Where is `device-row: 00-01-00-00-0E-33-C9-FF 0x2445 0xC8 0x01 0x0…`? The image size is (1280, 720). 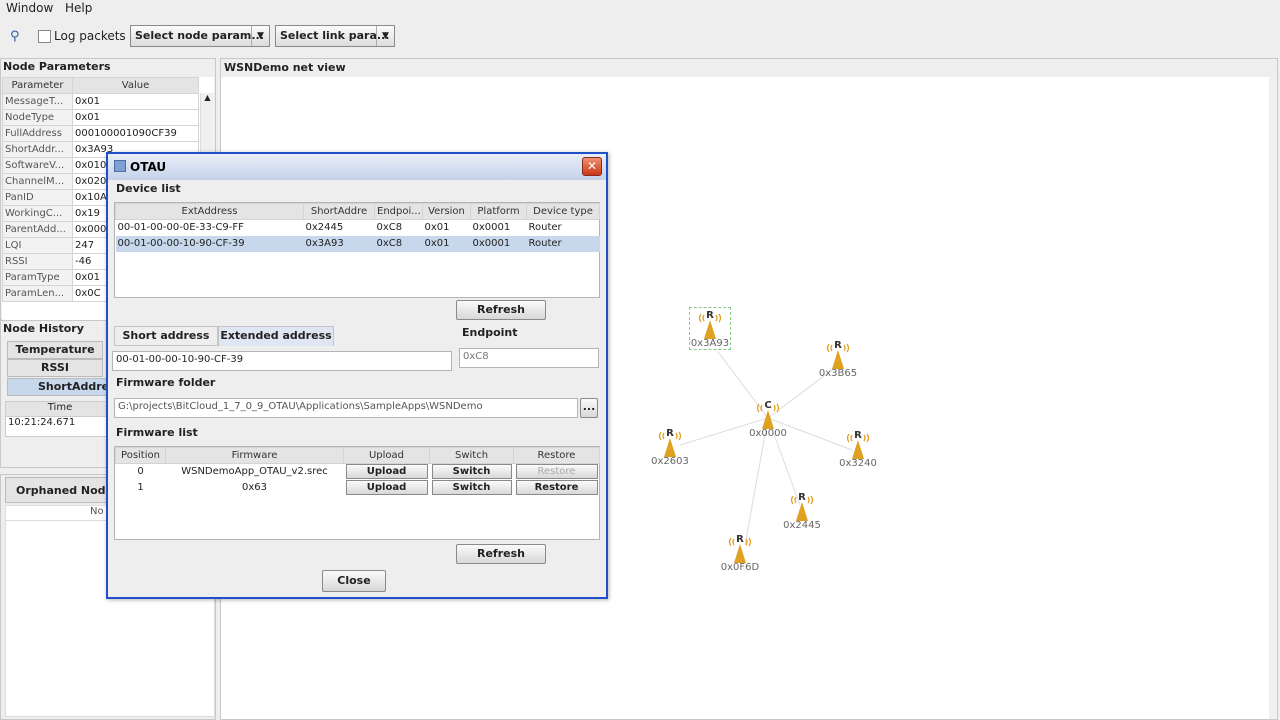 device-row: 00-01-00-00-0E-33-C9-FF 0x2445 0xC8 0x01 0x0… is located at coordinates (358, 228).